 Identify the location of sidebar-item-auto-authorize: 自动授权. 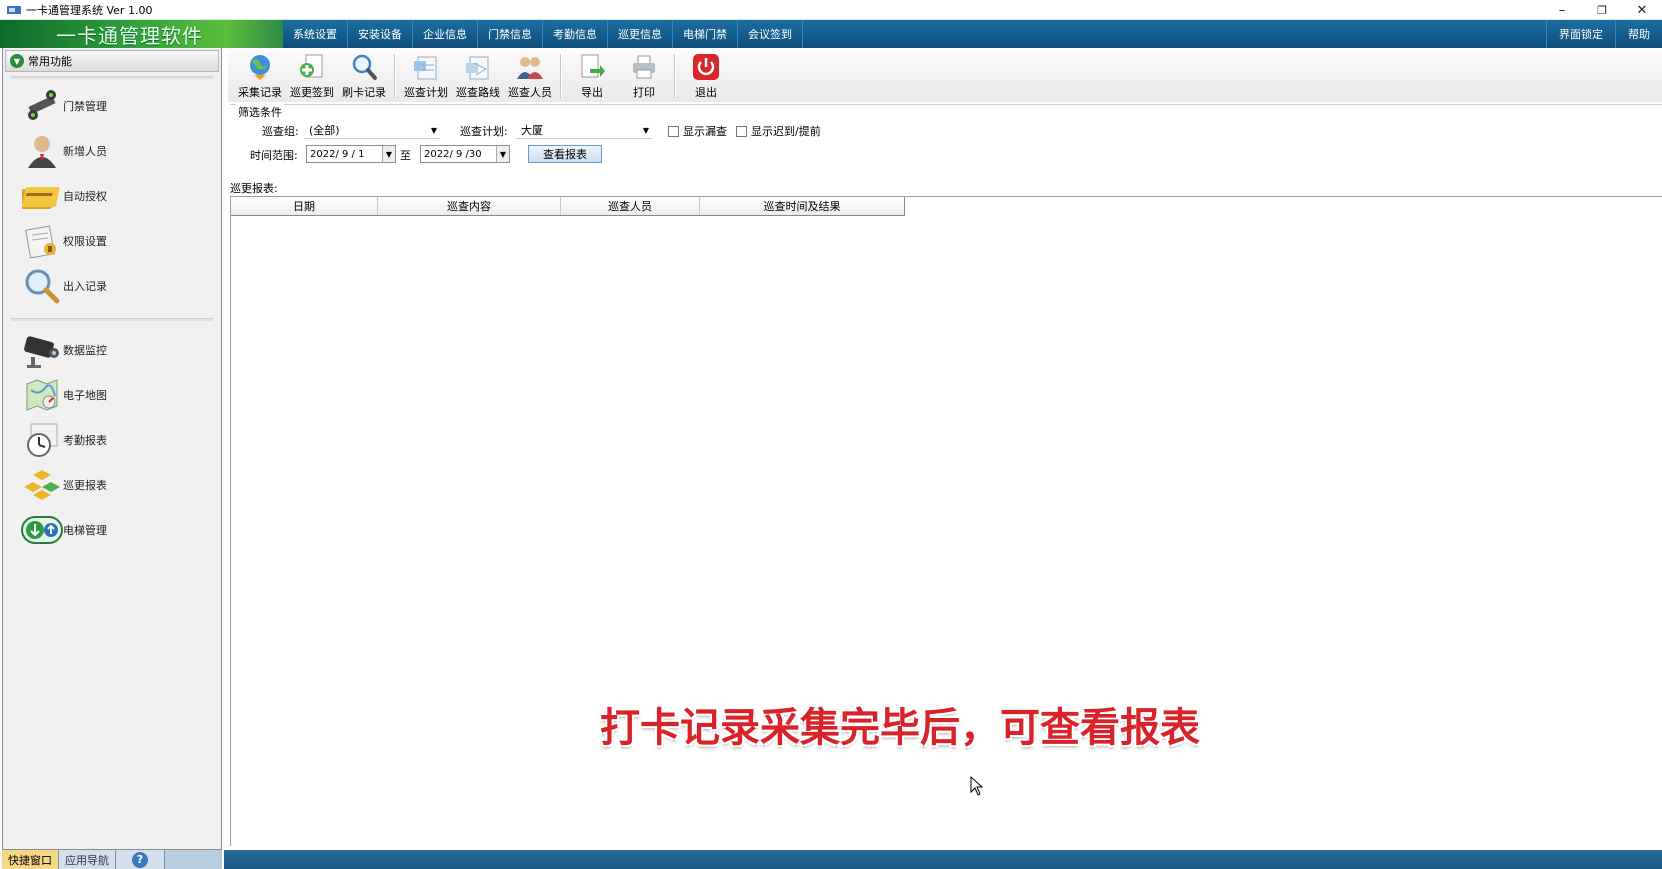
(112, 195).